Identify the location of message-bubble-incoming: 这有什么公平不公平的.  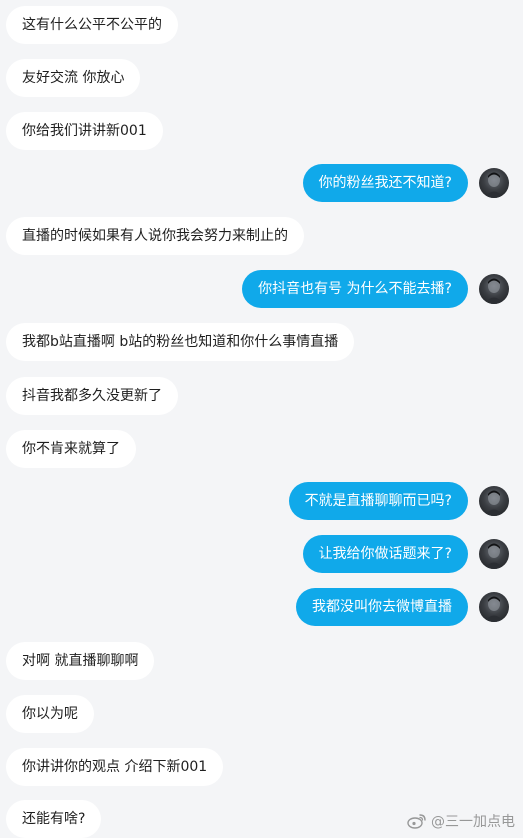
(92, 25).